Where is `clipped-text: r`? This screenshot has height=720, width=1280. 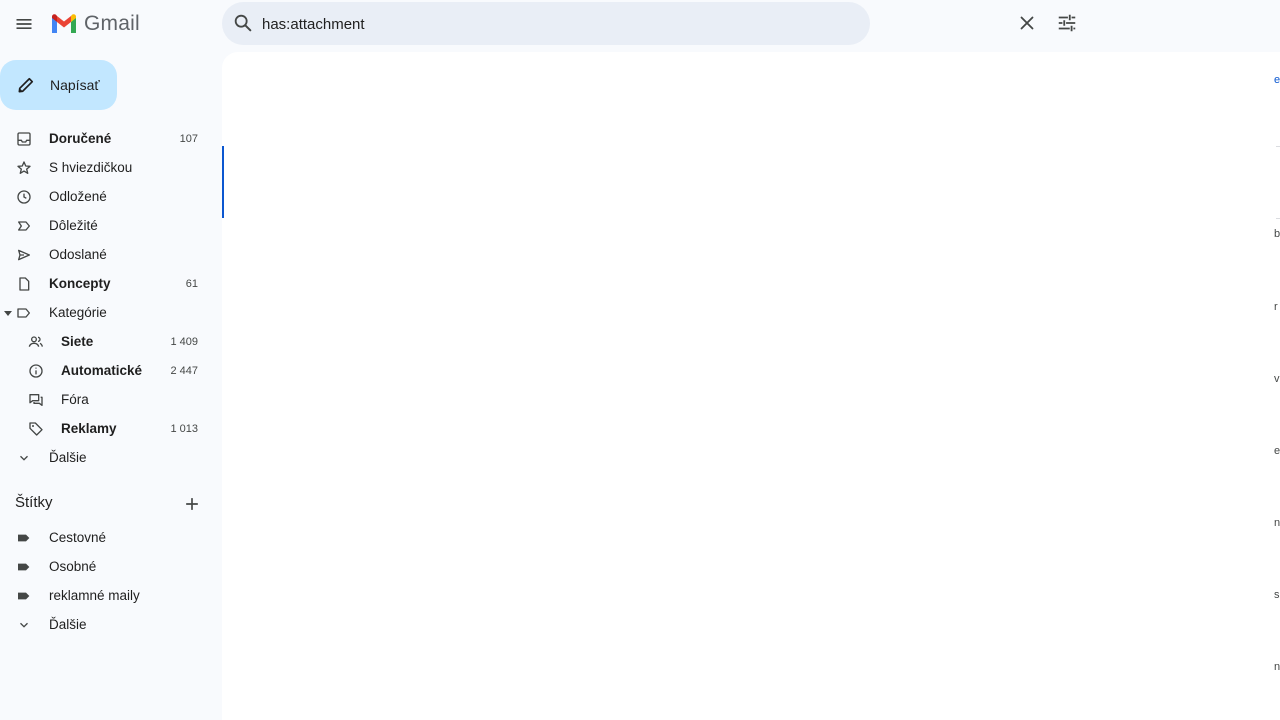
clipped-text: r is located at coordinates (1276, 307).